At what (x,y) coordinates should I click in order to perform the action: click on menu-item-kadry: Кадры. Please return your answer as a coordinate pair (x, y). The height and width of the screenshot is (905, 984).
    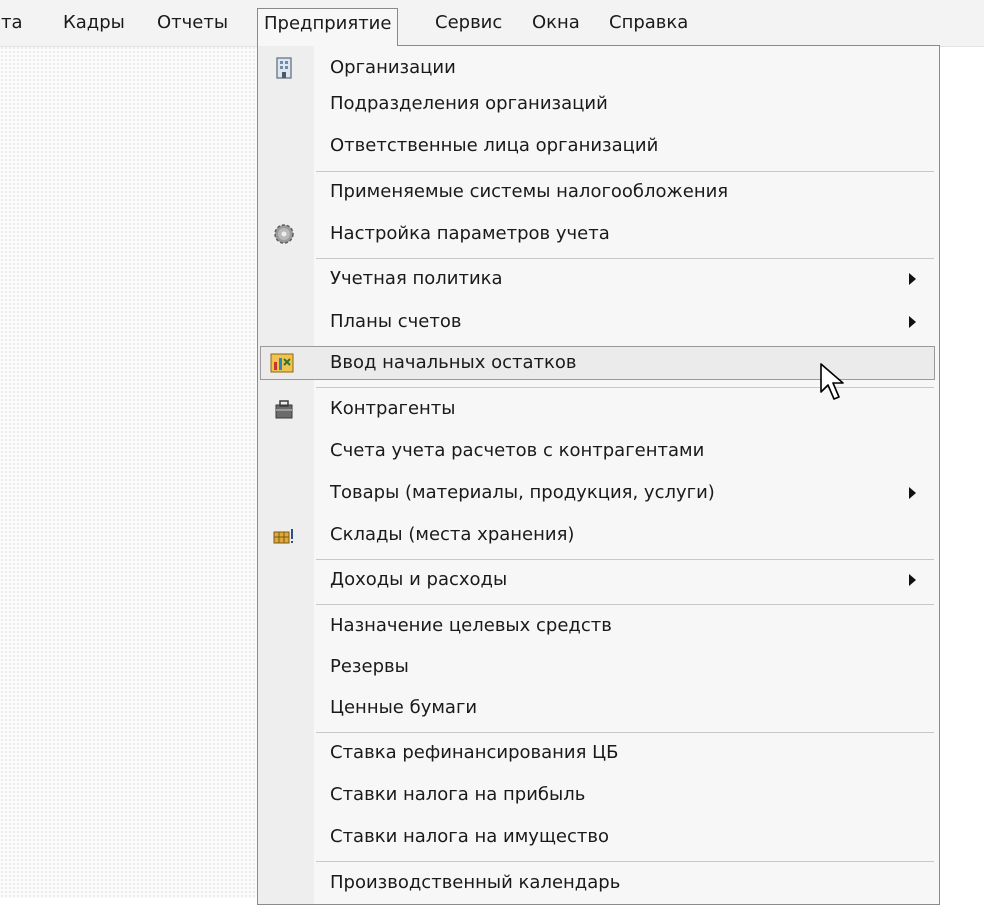
    Looking at the image, I should click on (94, 23).